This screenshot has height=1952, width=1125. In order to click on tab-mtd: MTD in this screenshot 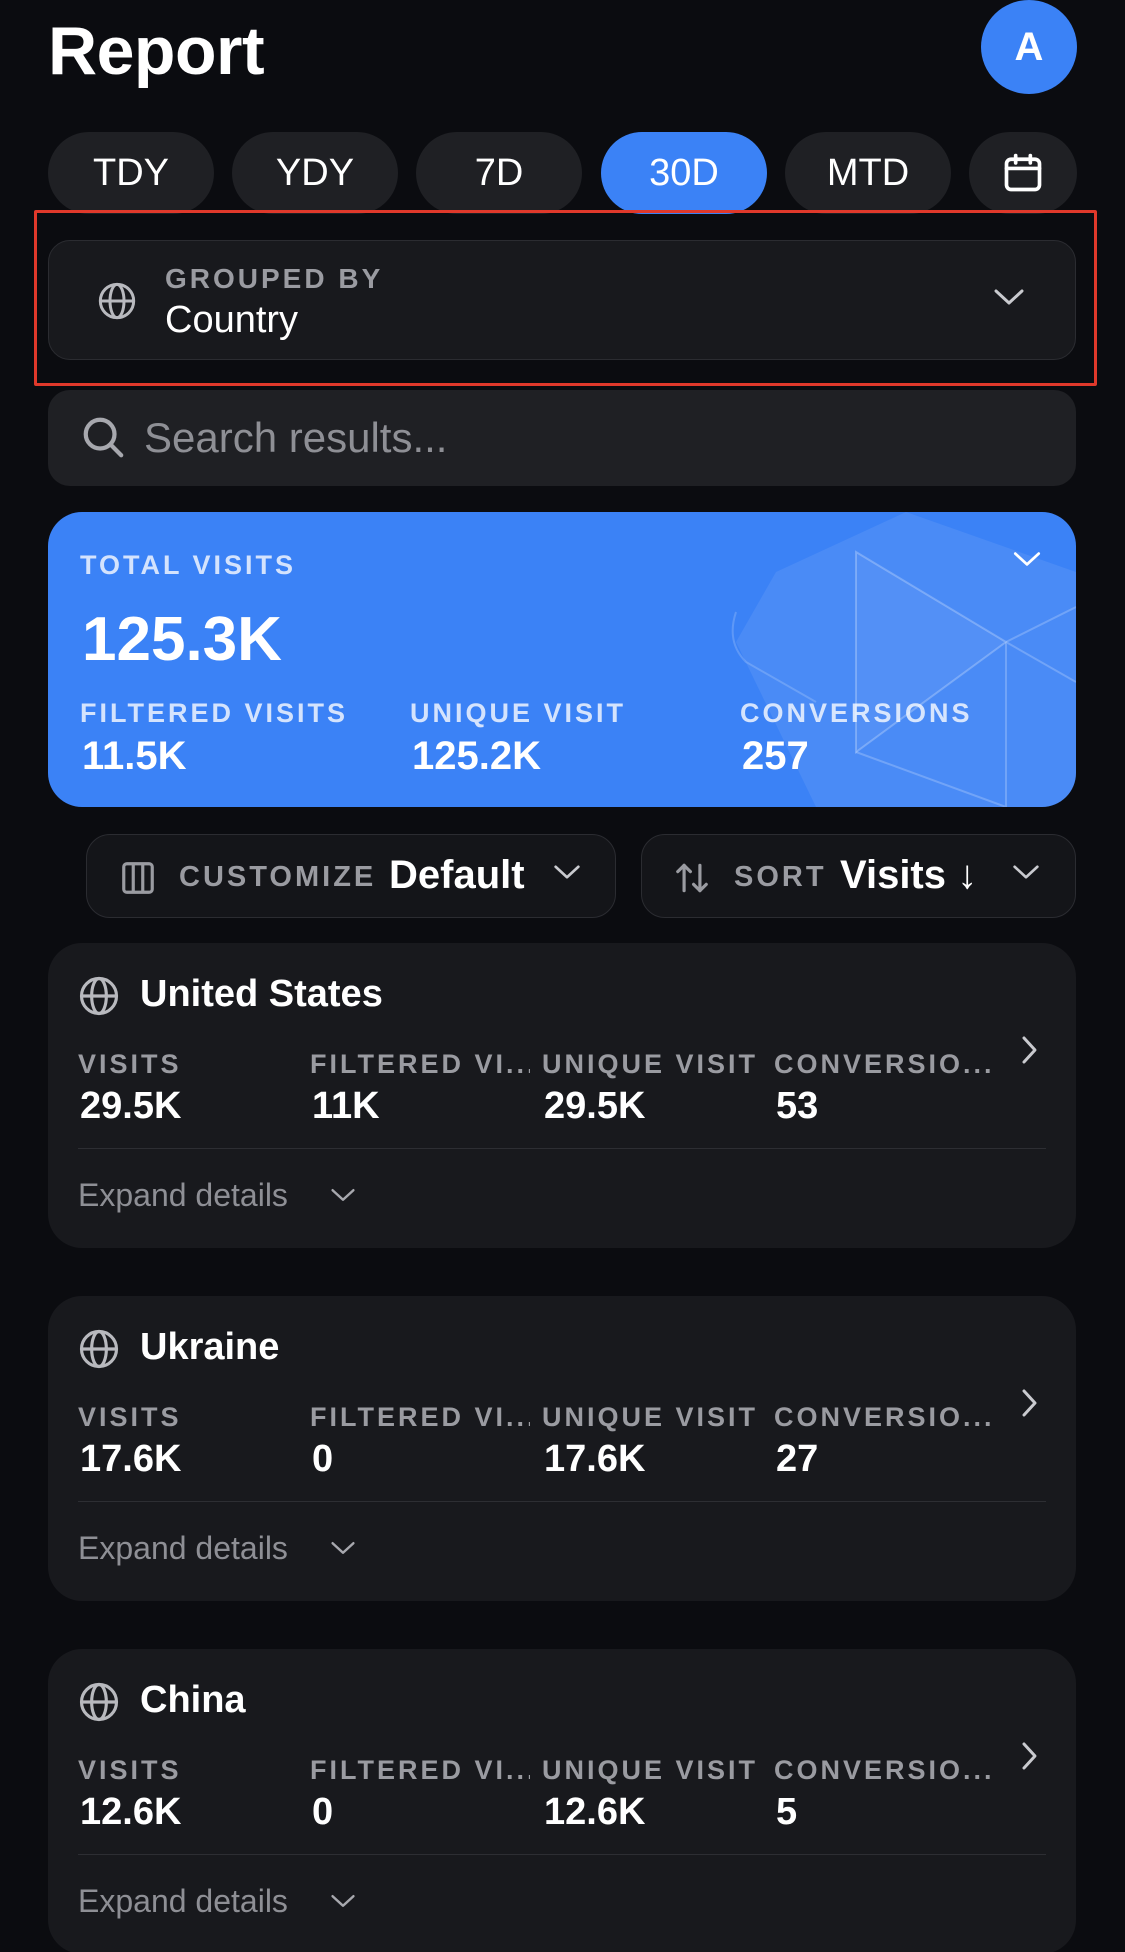, I will do `click(868, 173)`.